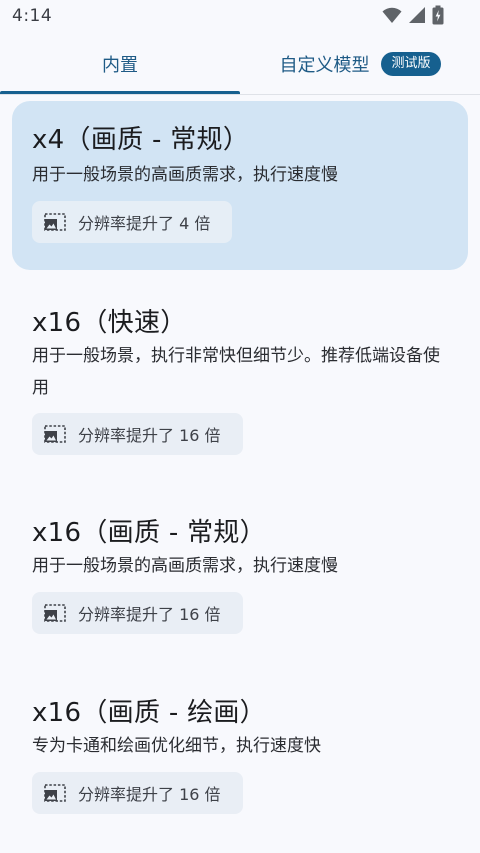  I want to click on model-title: x16（快速）, so click(109, 323).